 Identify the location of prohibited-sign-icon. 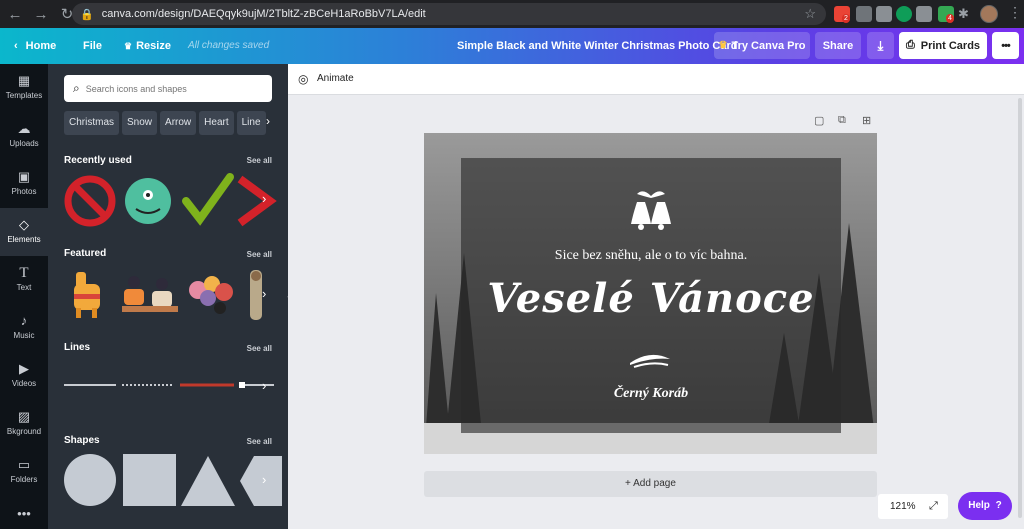
(90, 201).